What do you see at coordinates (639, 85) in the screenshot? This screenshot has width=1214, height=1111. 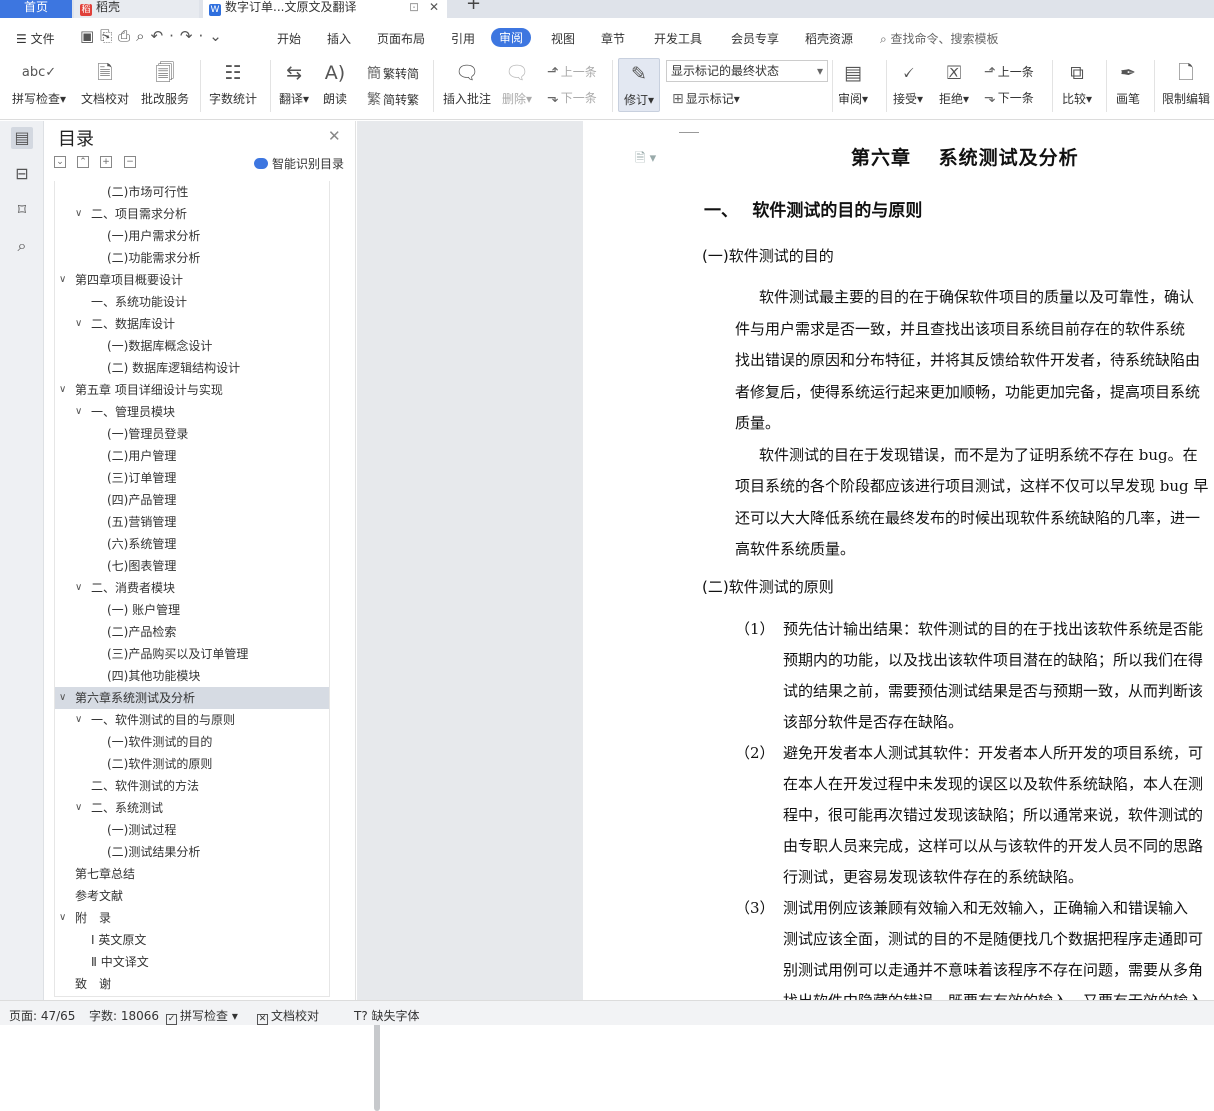 I see `track-changes-button: ✎ 修订▾` at bounding box center [639, 85].